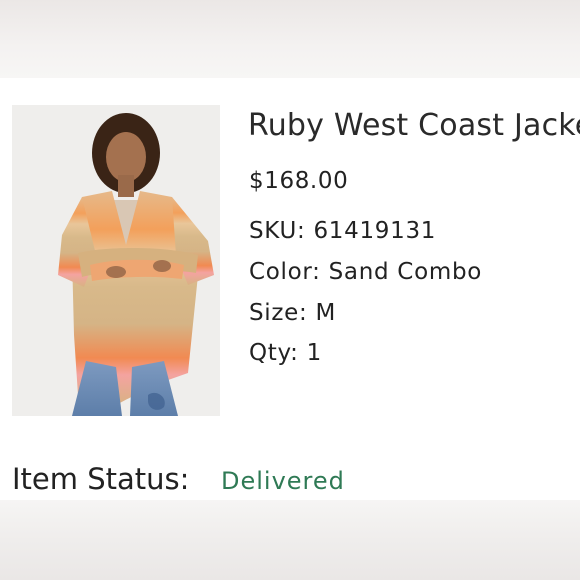 The image size is (580, 580). I want to click on qty-value: 1, so click(314, 353).